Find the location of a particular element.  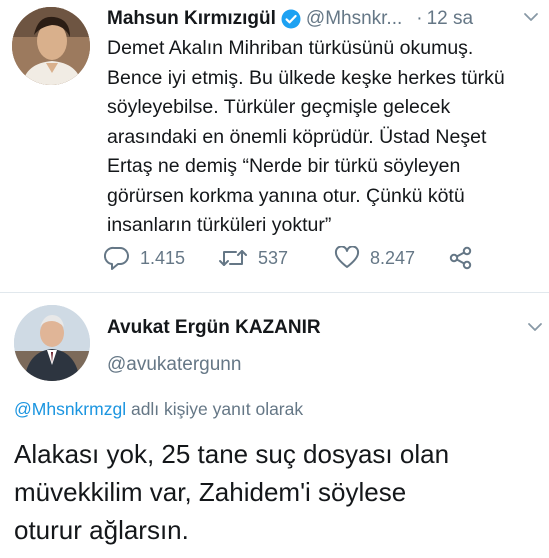

tweet-actions: 1.415 537 8.247 is located at coordinates (314, 258).